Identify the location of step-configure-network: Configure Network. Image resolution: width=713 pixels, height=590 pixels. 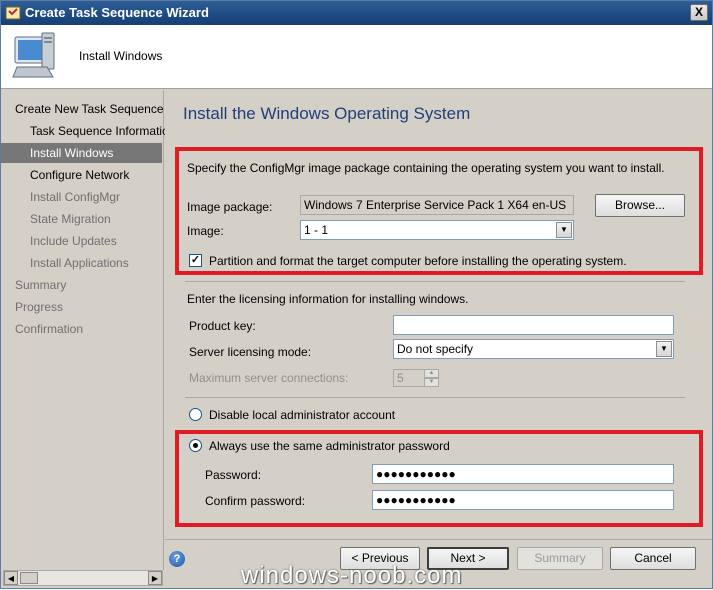
(80, 175).